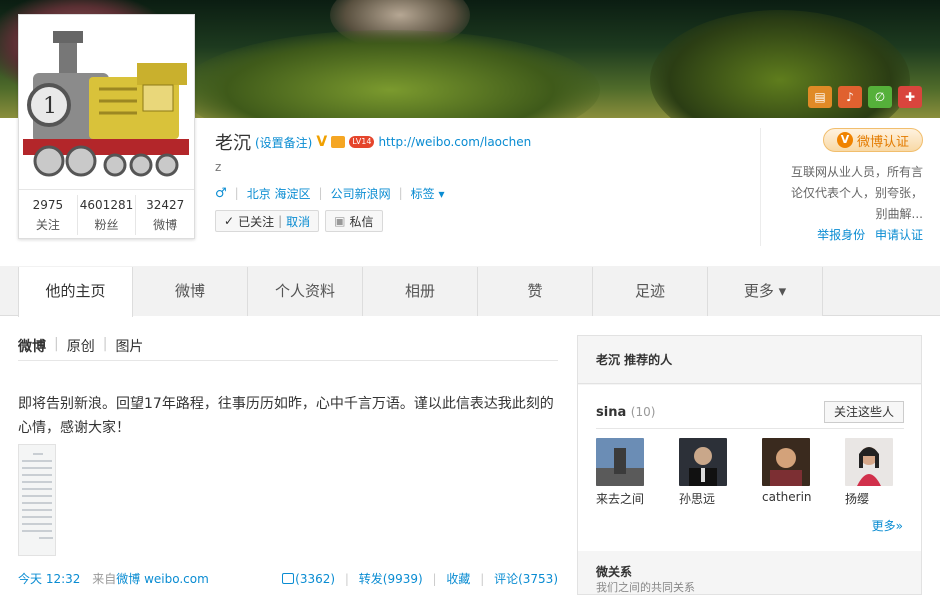 The height and width of the screenshot is (597, 940). I want to click on recommend-people: 来去之间 孙思远 catherin... 扬缨, so click(745, 472).